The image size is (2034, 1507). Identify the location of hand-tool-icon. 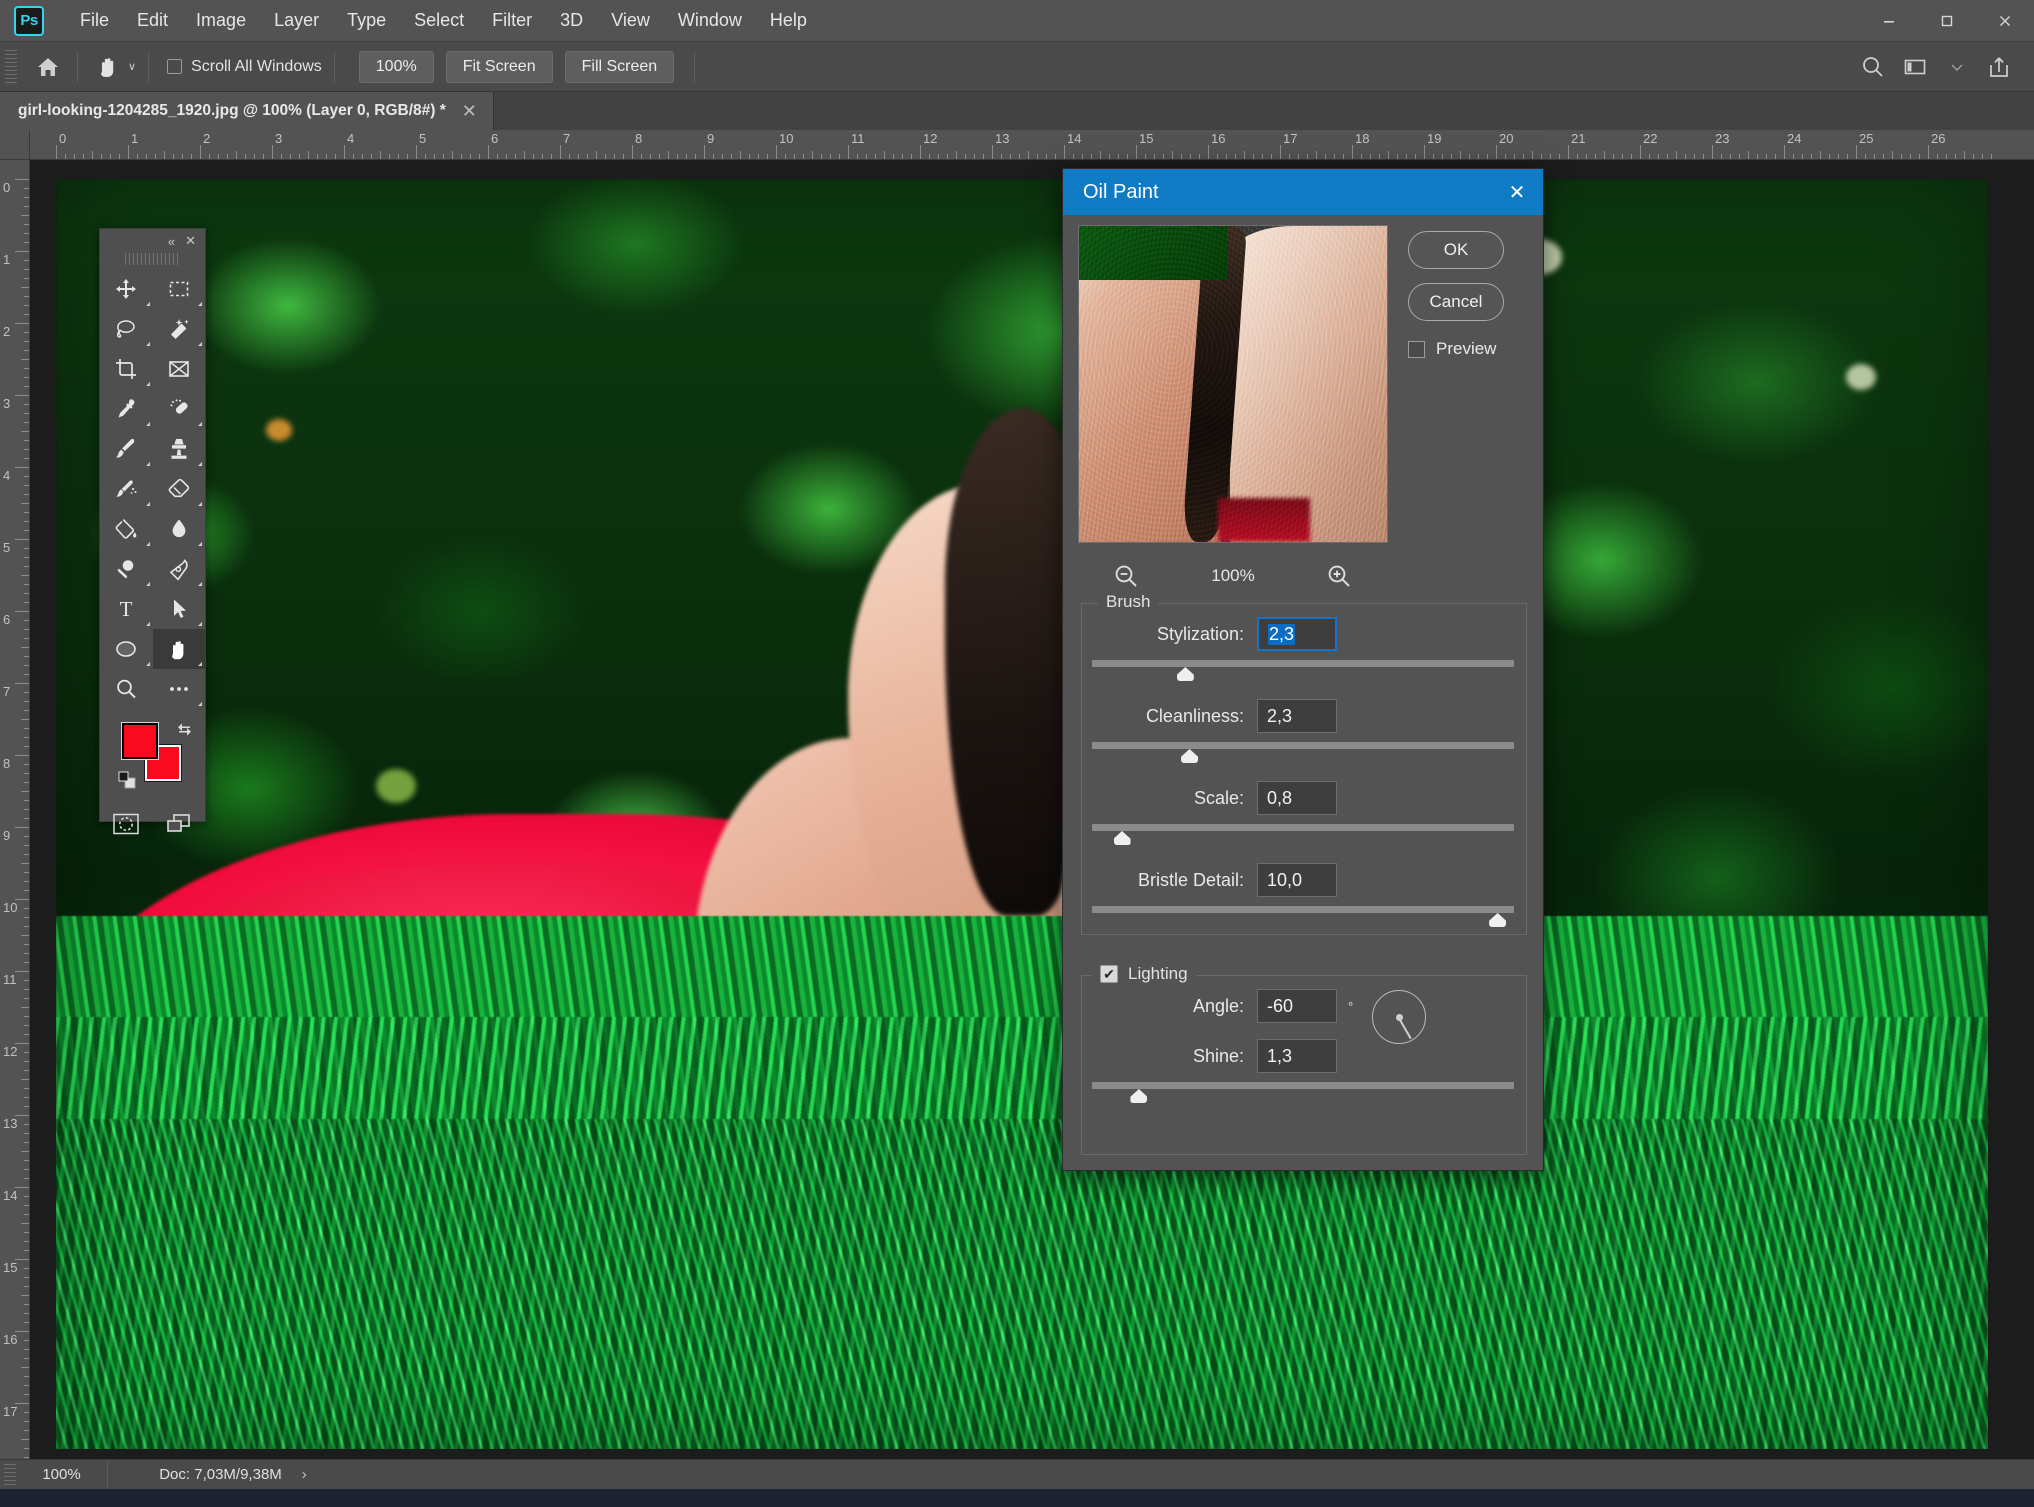
(108, 67).